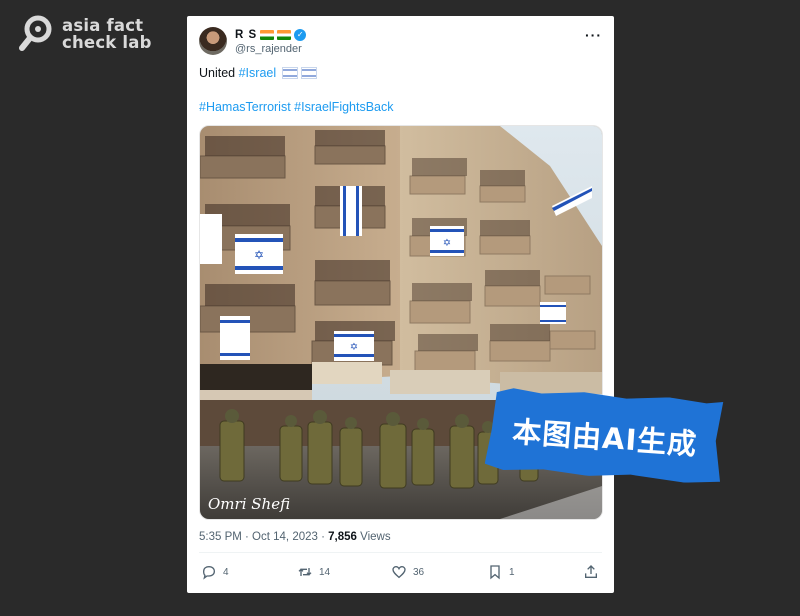 This screenshot has width=800, height=616. What do you see at coordinates (512, 572) in the screenshot?
I see `bookmark-count: 1` at bounding box center [512, 572].